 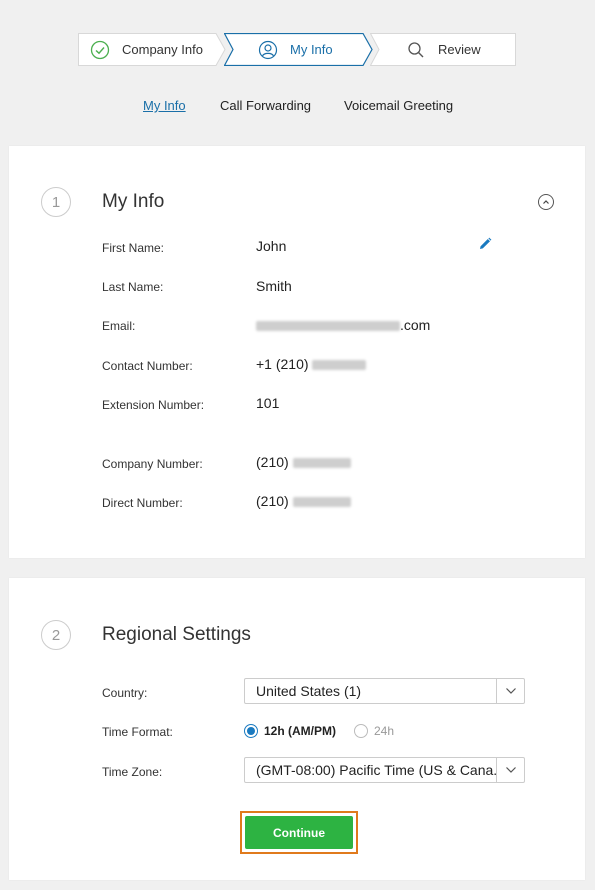 I want to click on step-label: Company Info, so click(x=162, y=49).